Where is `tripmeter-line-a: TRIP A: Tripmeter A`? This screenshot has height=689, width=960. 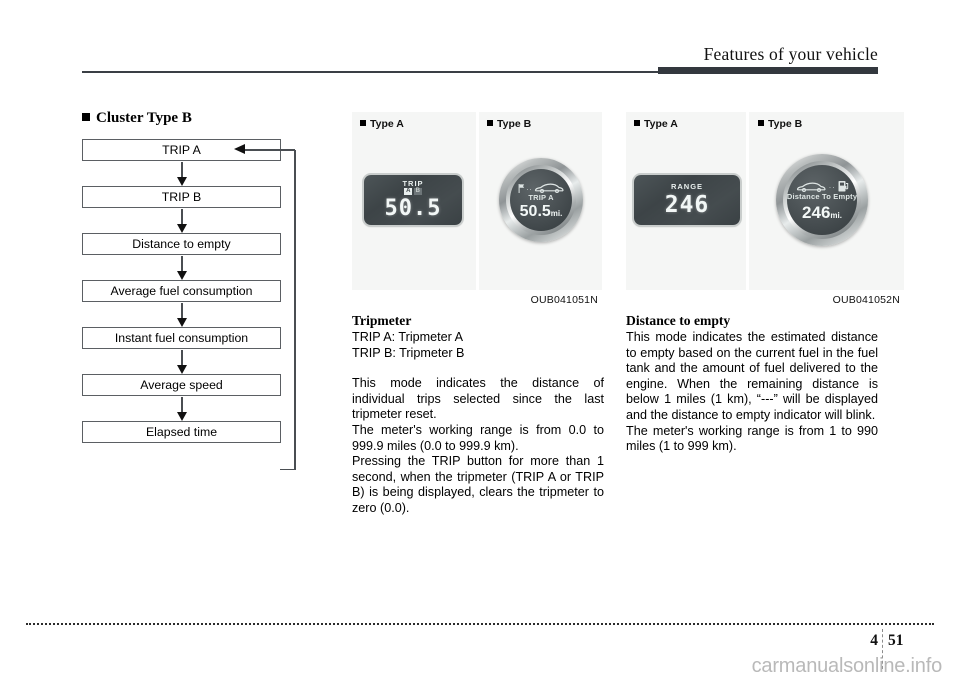 tripmeter-line-a: TRIP A: Tripmeter A is located at coordinates (408, 337).